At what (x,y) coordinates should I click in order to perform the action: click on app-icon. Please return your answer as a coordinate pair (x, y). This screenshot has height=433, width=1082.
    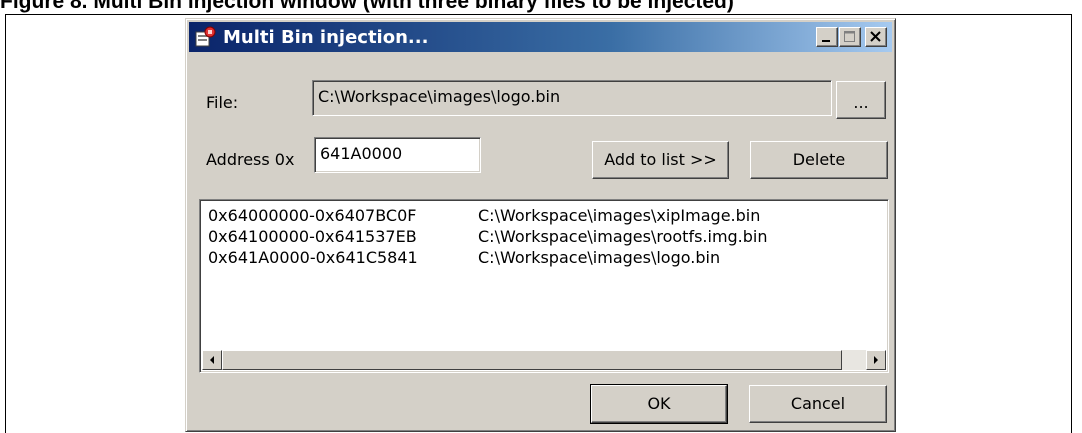
    Looking at the image, I should click on (205, 36).